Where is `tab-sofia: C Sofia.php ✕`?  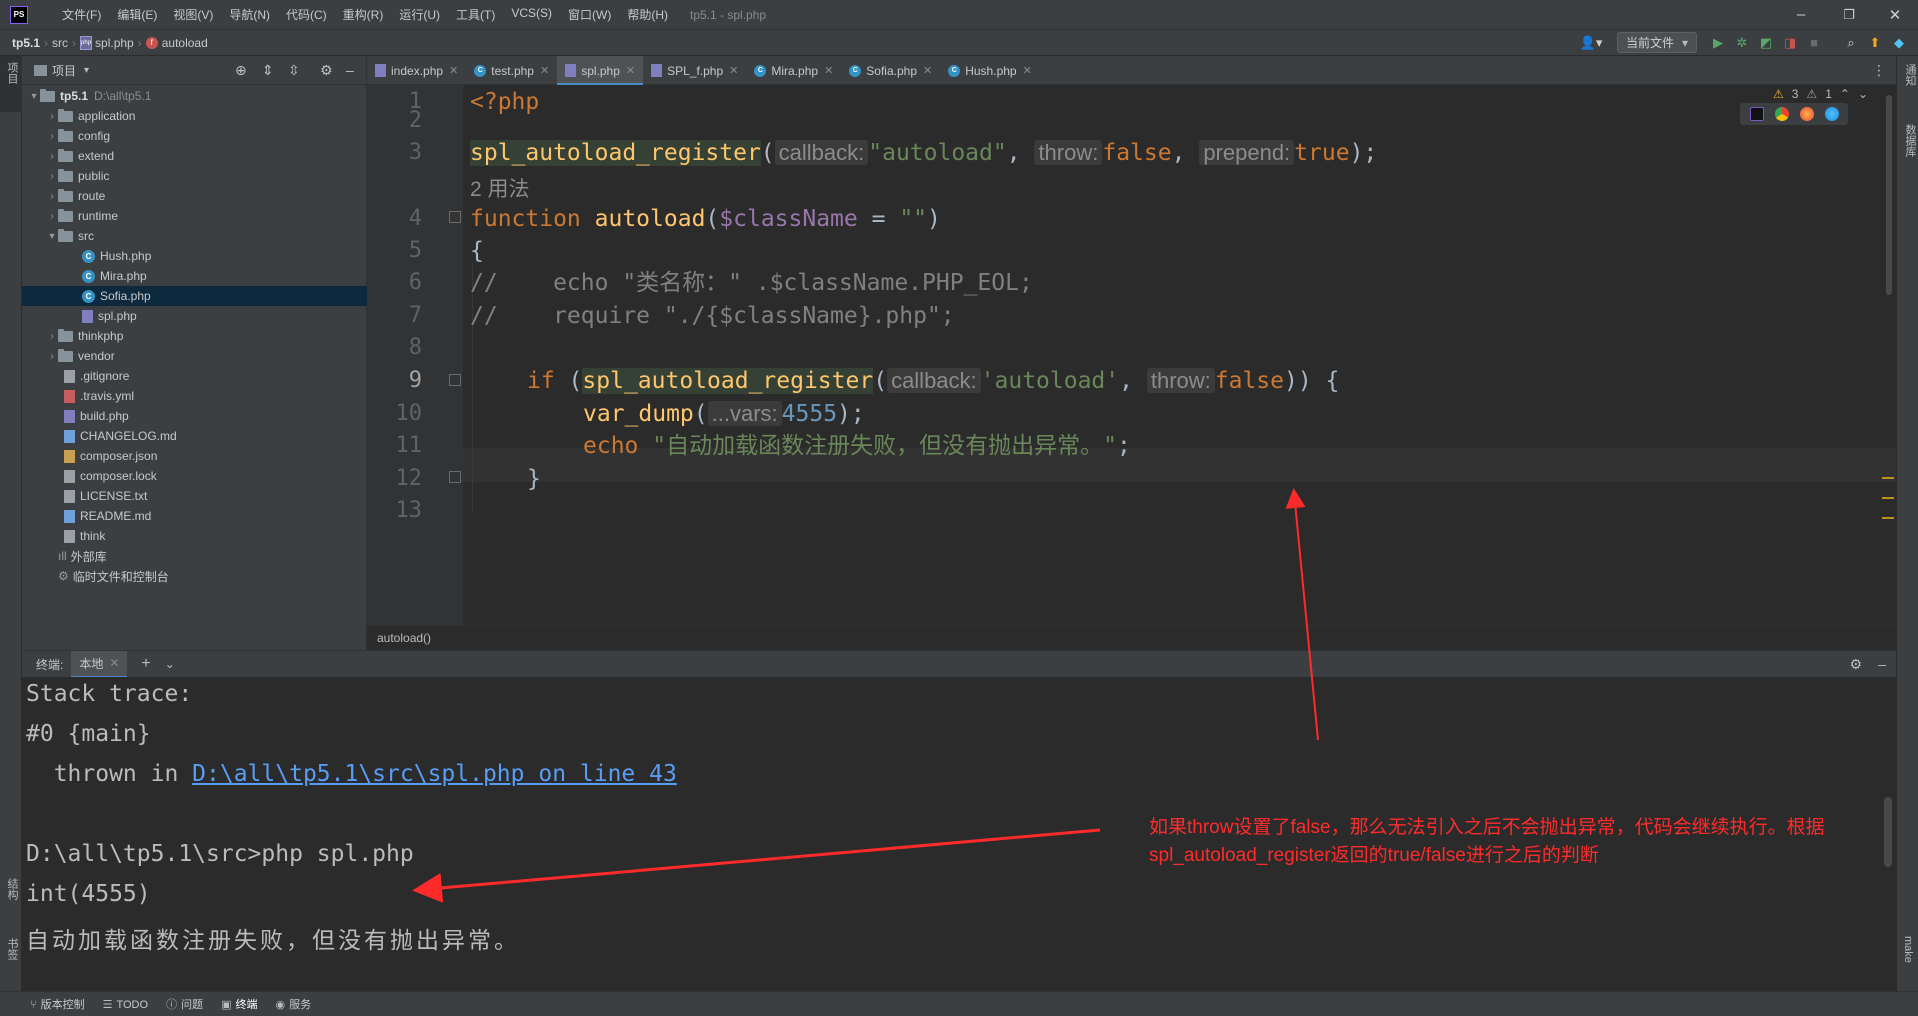
tab-sofia: C Sofia.php ✕ is located at coordinates (890, 70).